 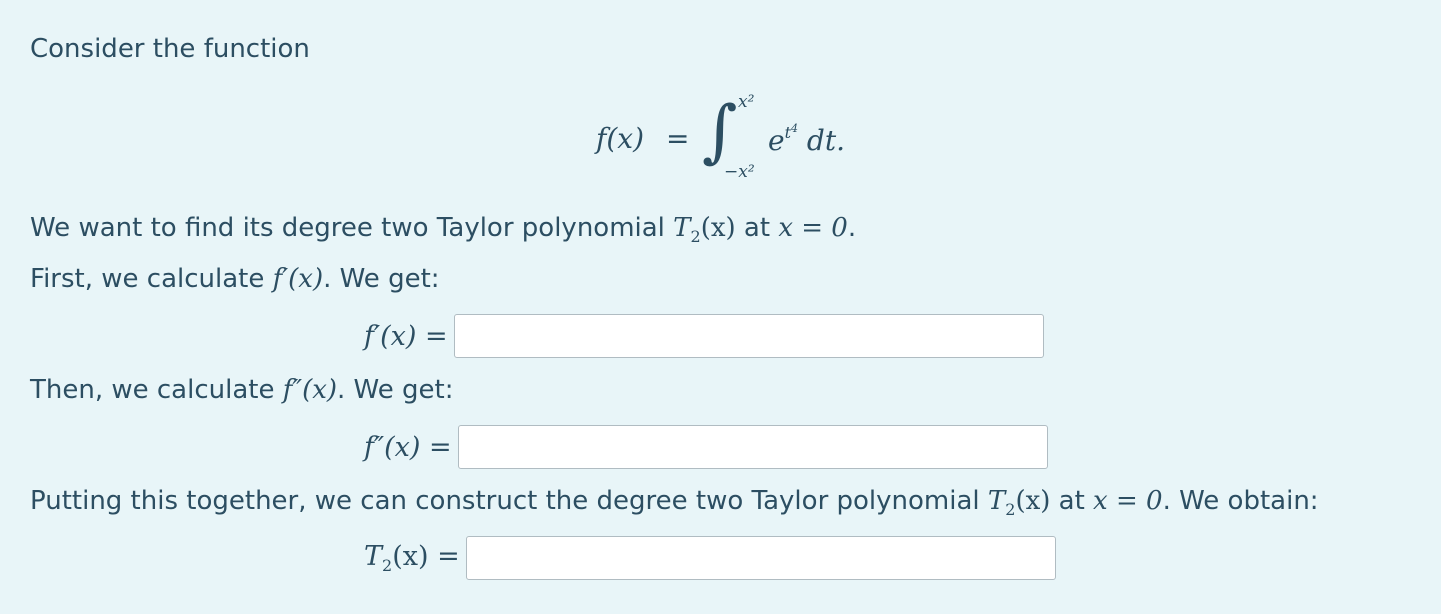 I want to click on integrand-base: e, so click(x=776, y=140).